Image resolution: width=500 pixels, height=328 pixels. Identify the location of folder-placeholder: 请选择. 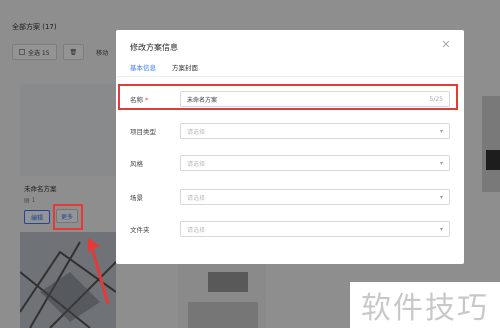
(196, 230).